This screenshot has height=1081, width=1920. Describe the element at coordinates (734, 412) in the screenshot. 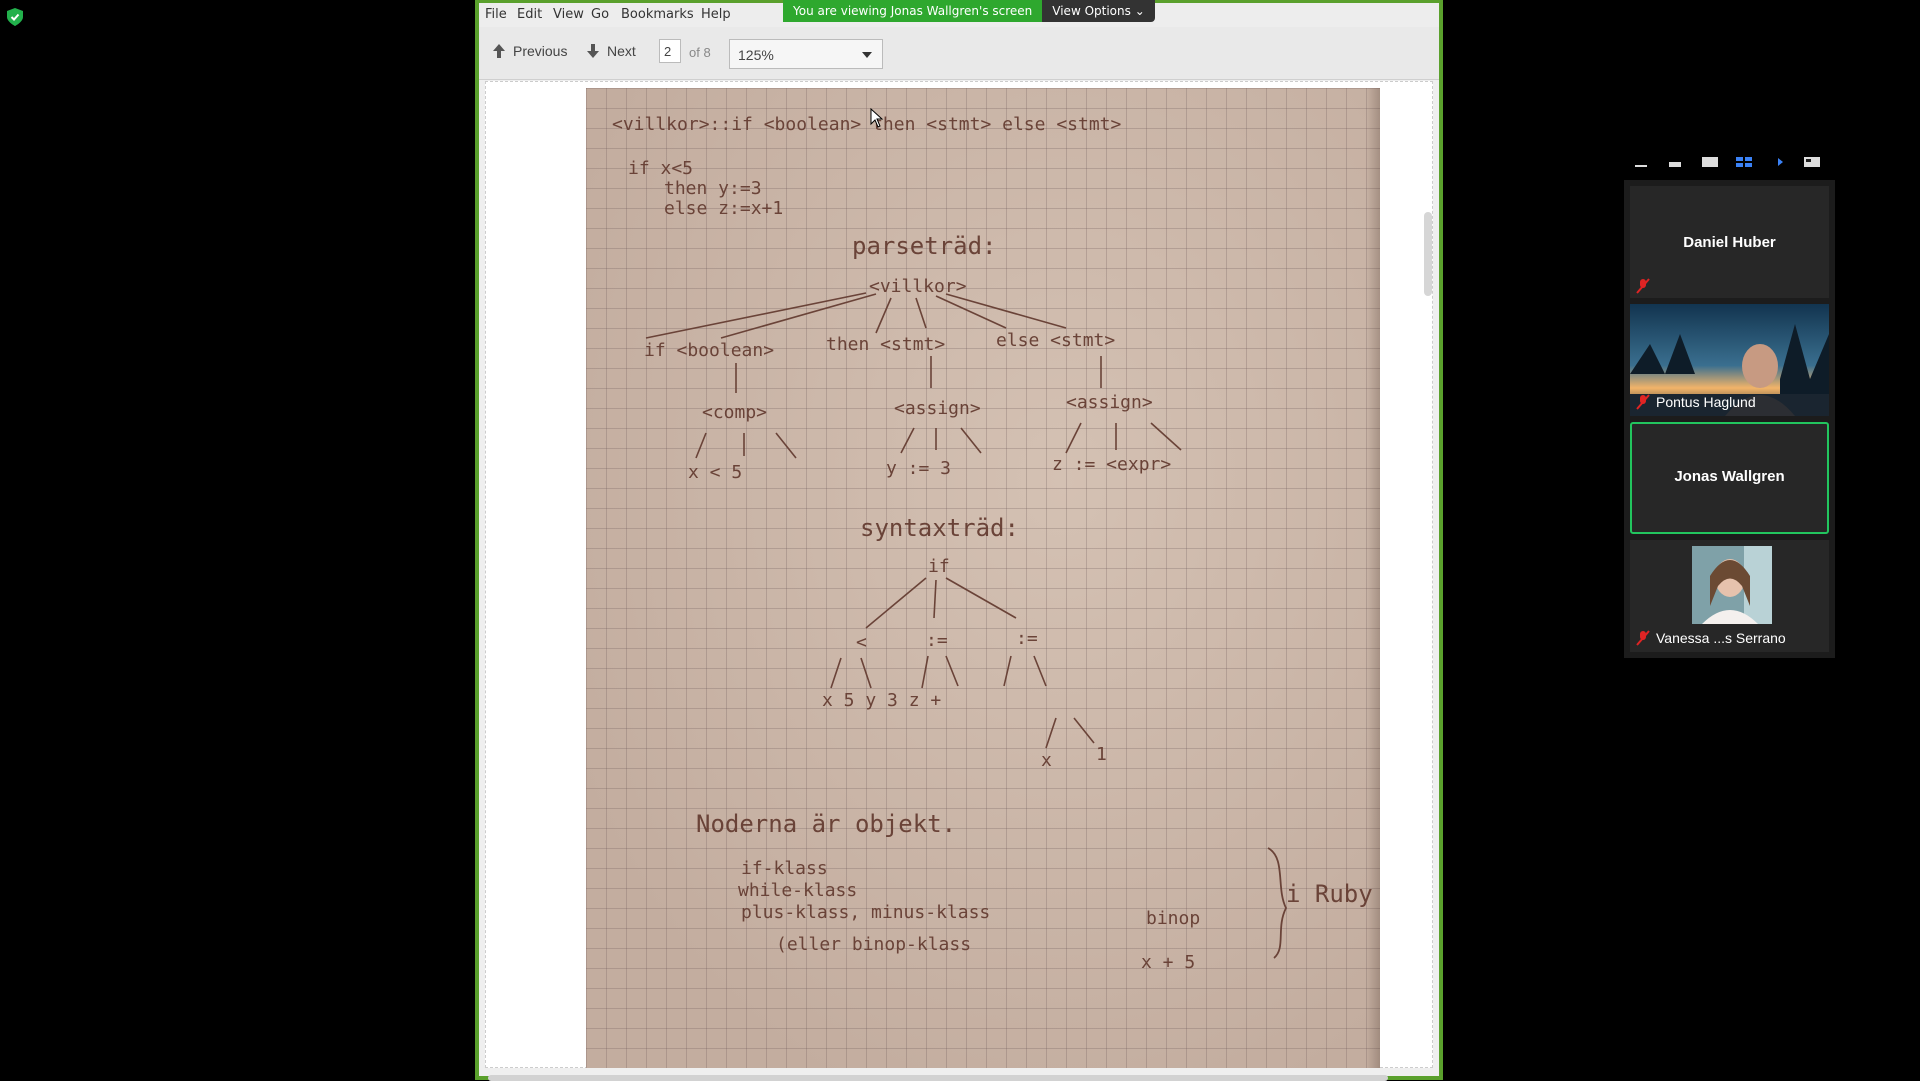

I see `parse-node-comp: <comp>` at that location.